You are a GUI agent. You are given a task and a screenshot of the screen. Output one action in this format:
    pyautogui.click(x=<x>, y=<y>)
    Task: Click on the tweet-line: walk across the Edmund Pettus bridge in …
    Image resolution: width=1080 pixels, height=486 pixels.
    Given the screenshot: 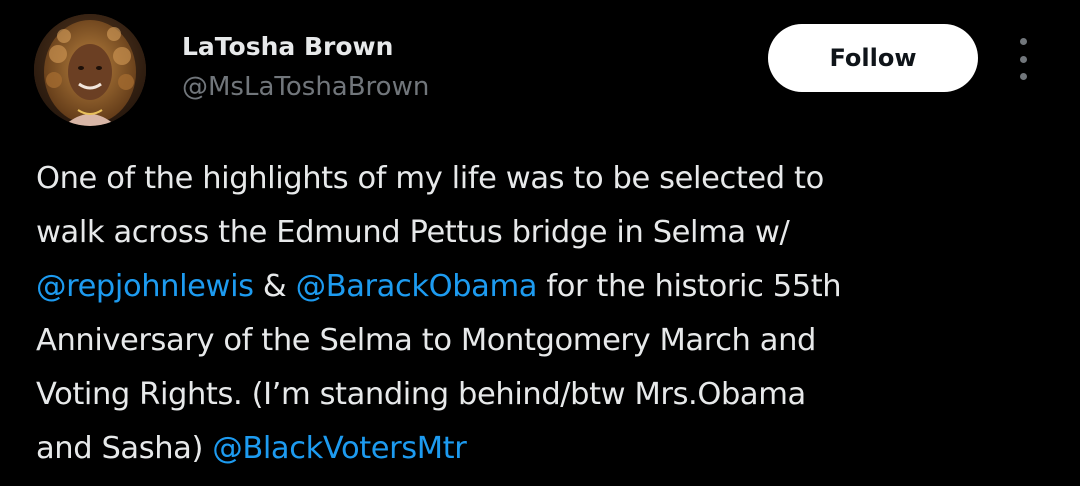 What is the action you would take?
    pyautogui.click(x=551, y=233)
    